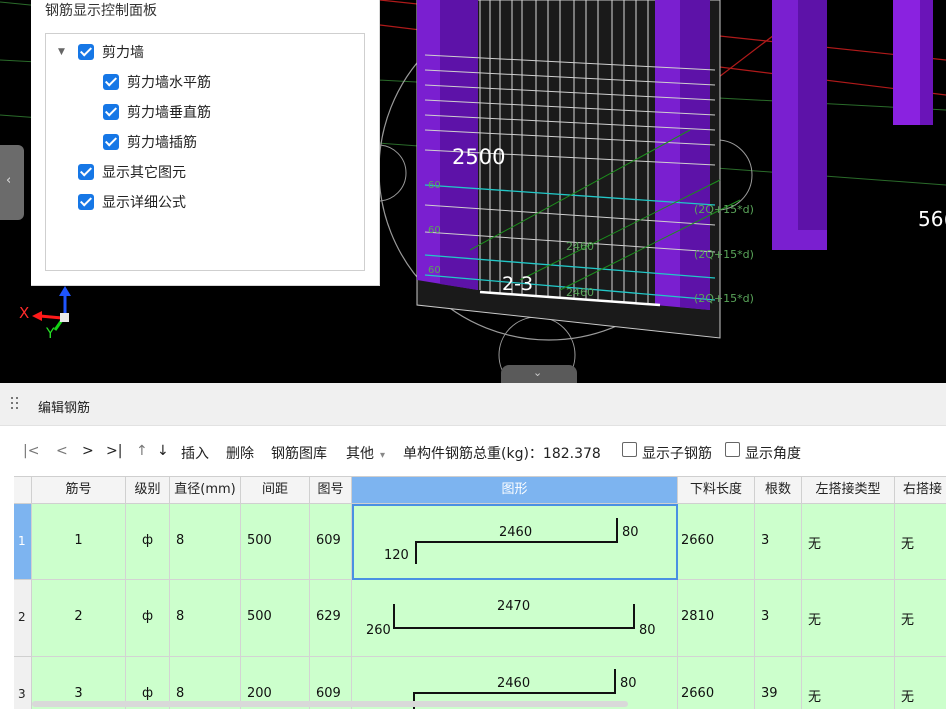  I want to click on chevron-down-icon: ⌄, so click(538, 372).